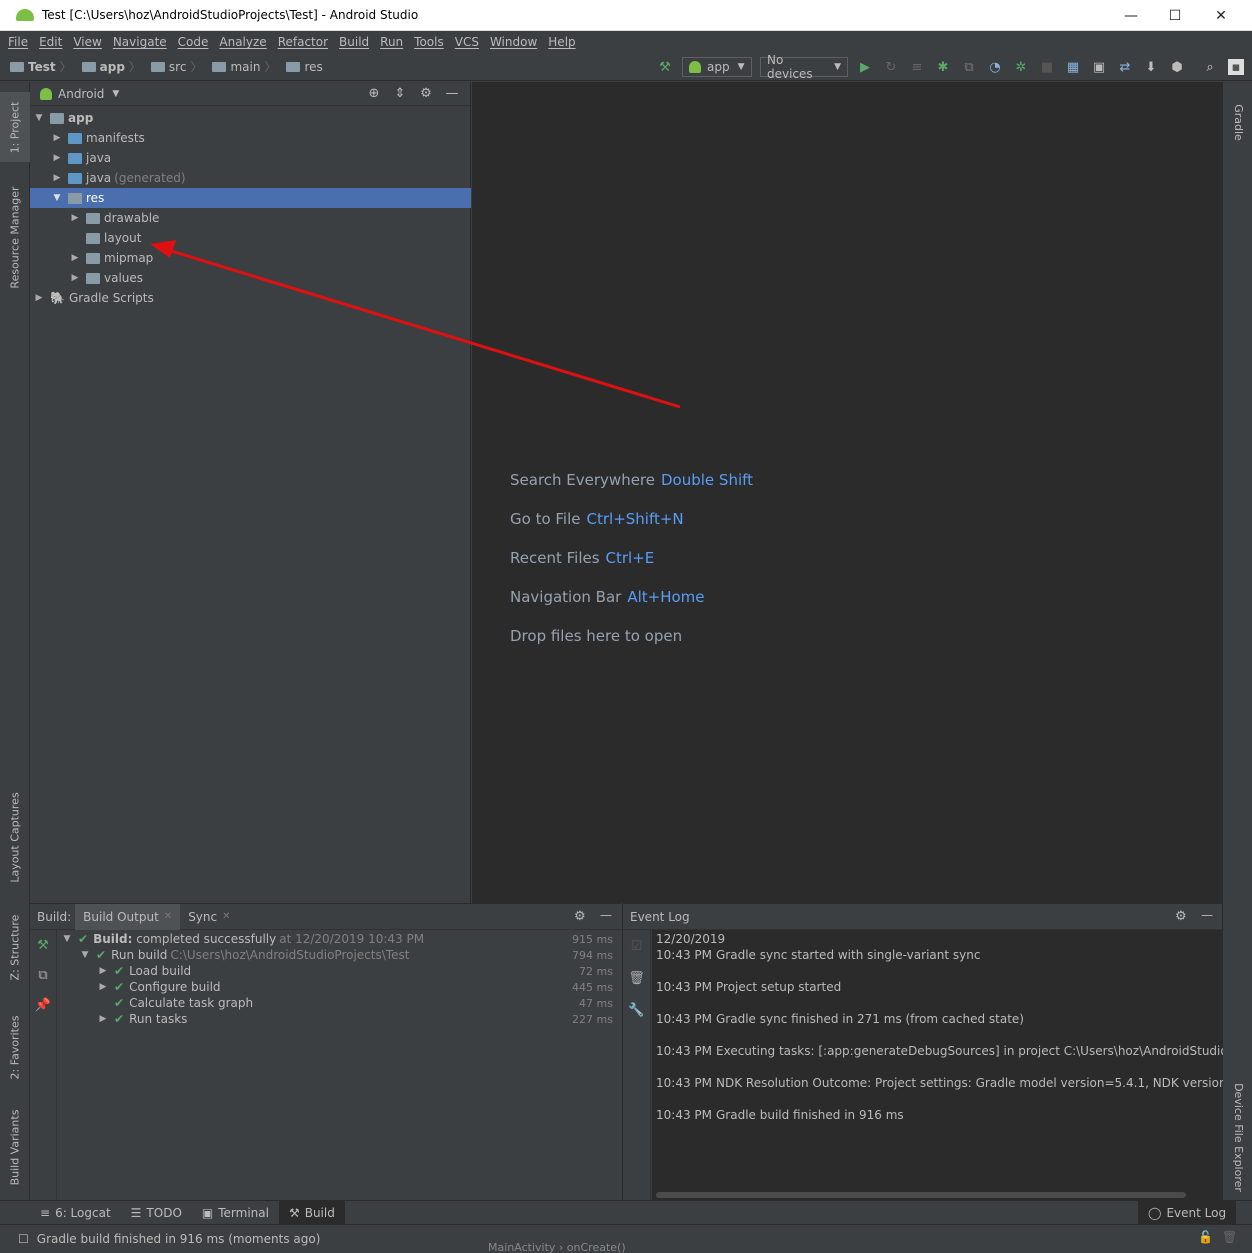 The image size is (1252, 1253). I want to click on pin-icon: 📌, so click(43, 1005).